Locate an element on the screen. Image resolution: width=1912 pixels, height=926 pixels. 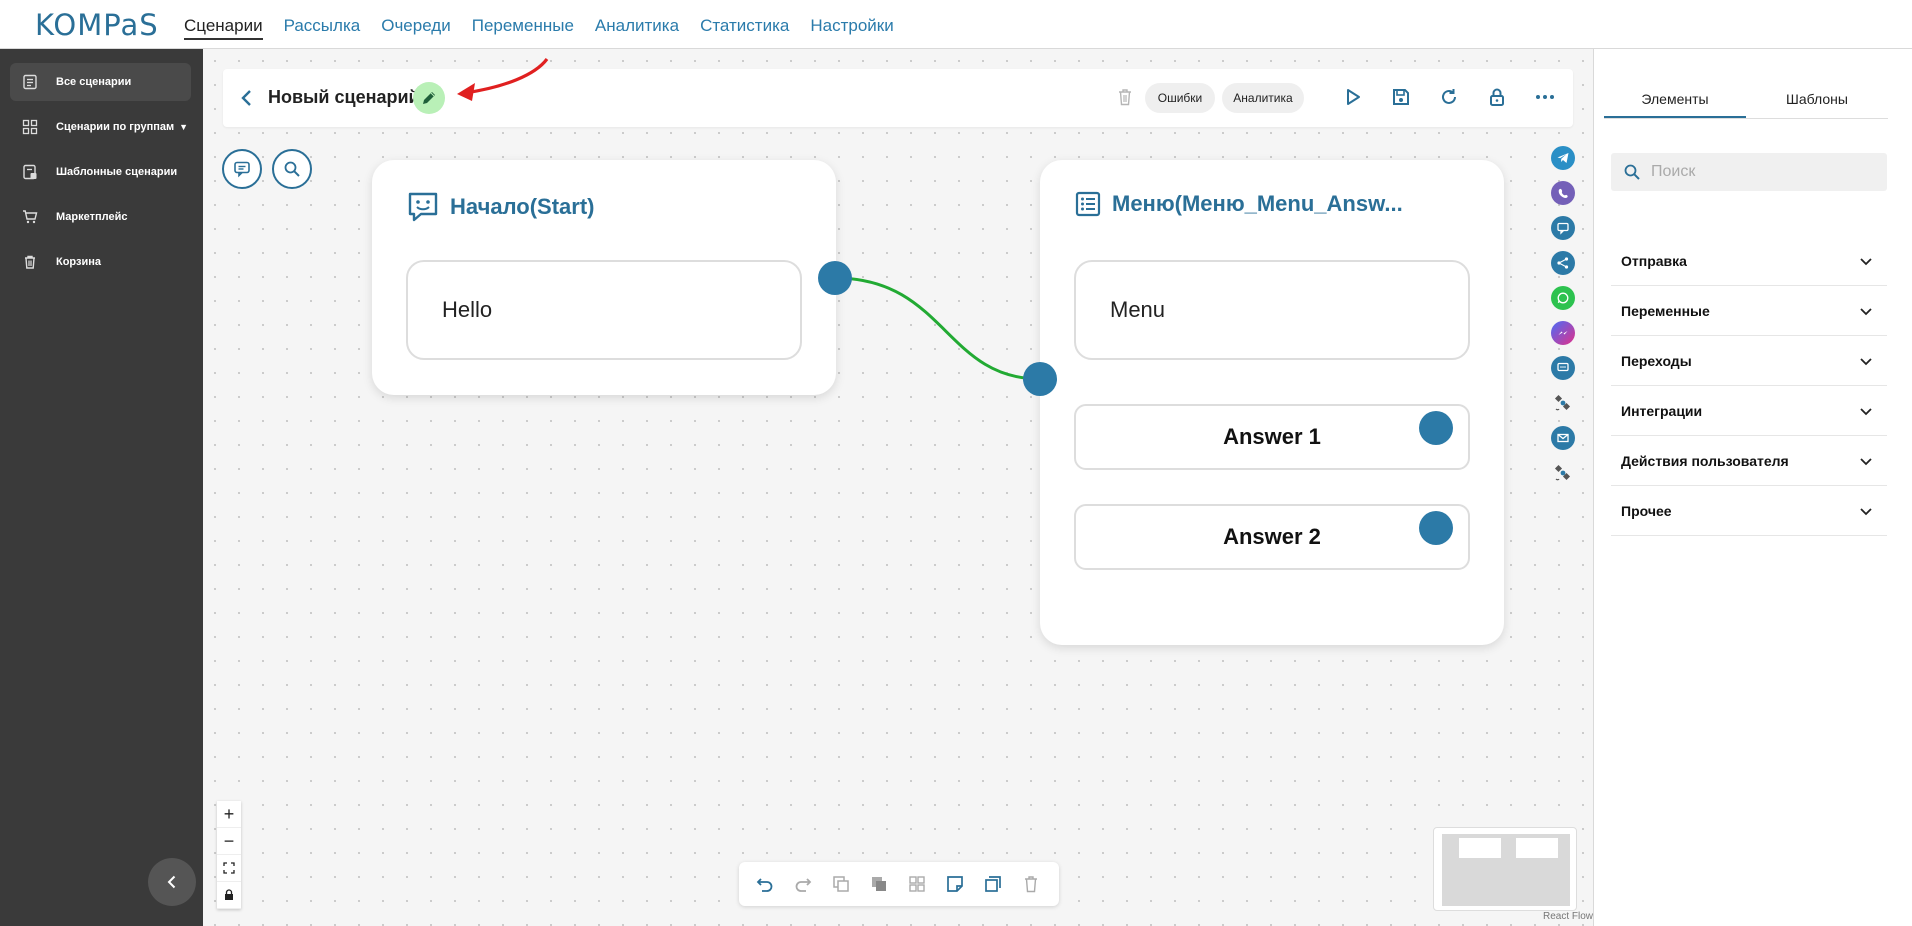
zoom-out-icon: − is located at coordinates (229, 841).